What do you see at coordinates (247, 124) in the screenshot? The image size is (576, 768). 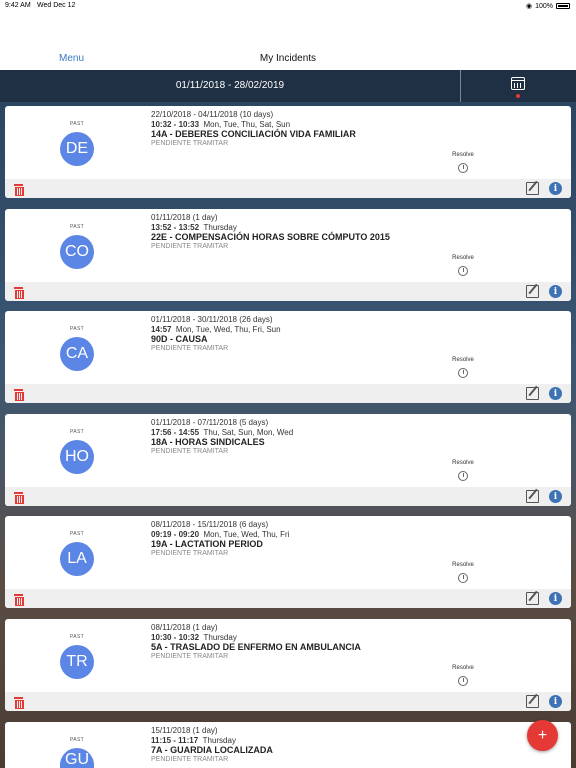 I see `incident-days: Mon, Tue, Thu, Sat, Sun` at bounding box center [247, 124].